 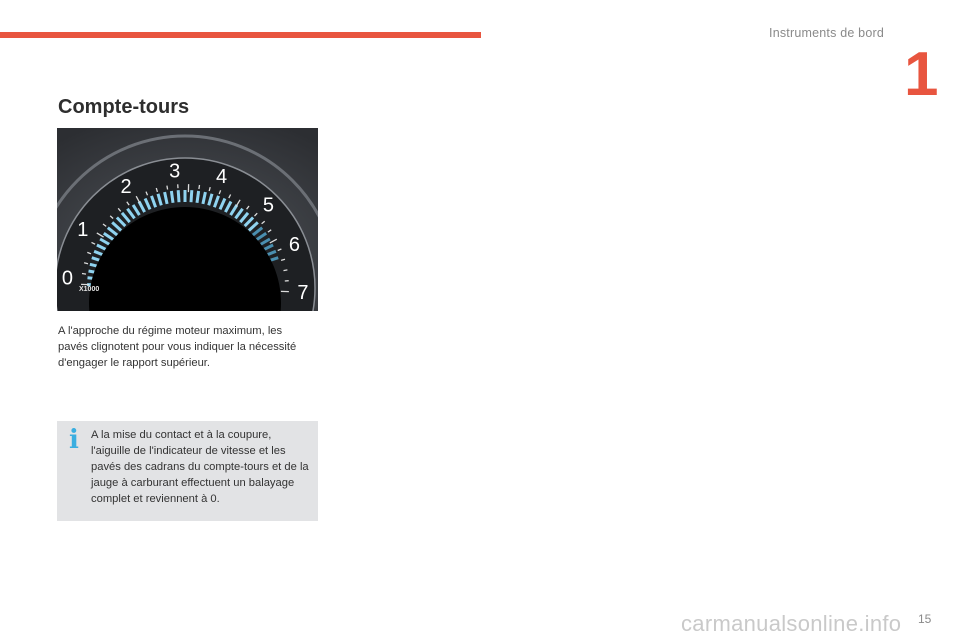 What do you see at coordinates (187, 219) in the screenshot?
I see `tachometer-image: 0 1 2 3 4 56 7 X1000` at bounding box center [187, 219].